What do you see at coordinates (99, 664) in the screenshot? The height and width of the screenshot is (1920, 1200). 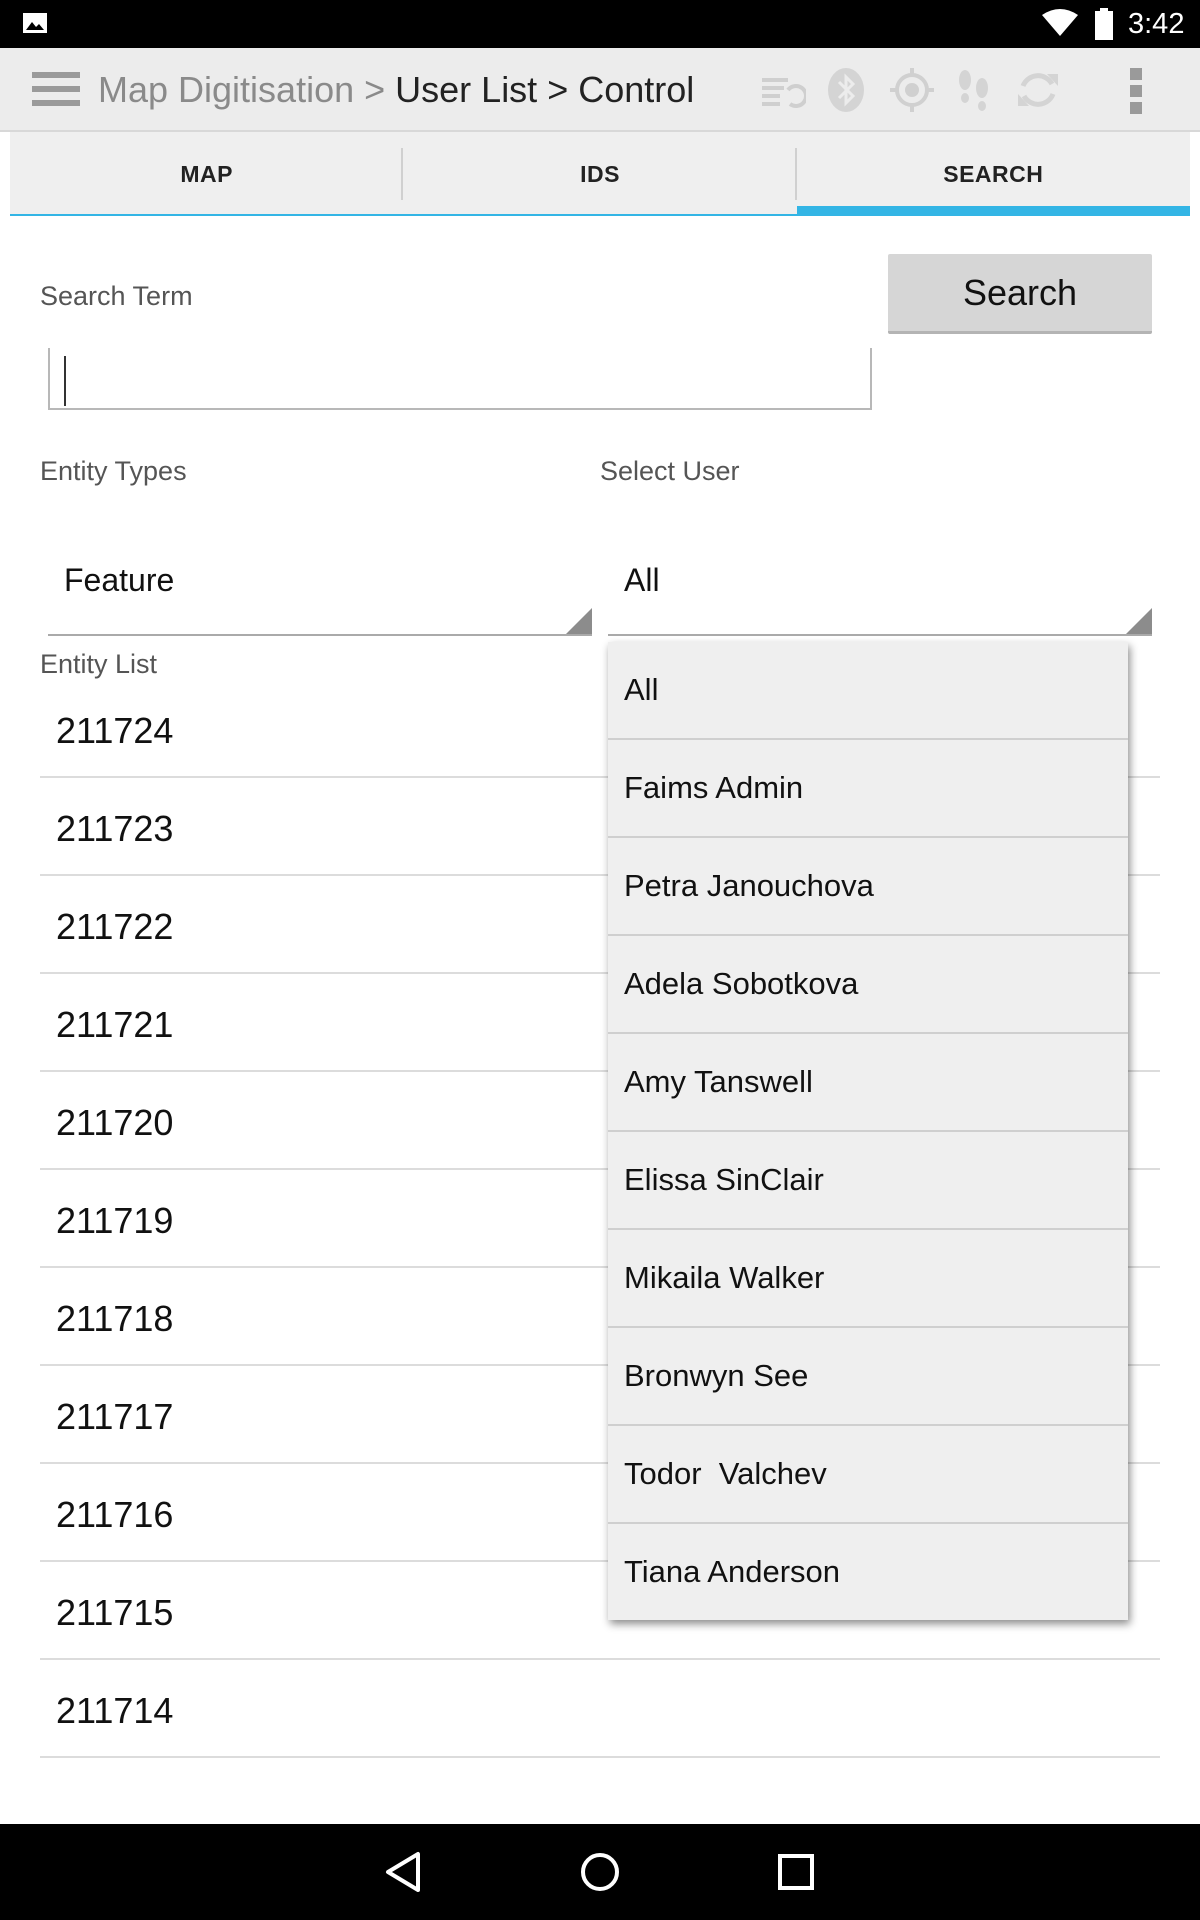 I see `entity-list-label: Entity List` at bounding box center [99, 664].